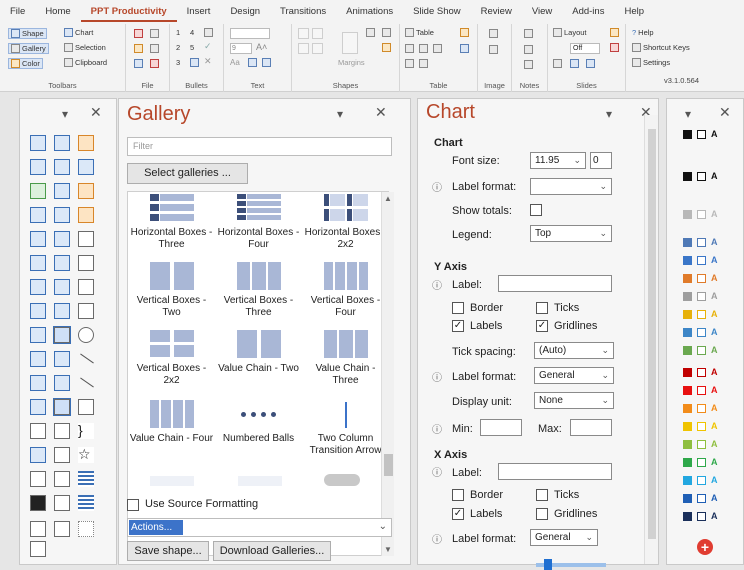  What do you see at coordinates (260, 481) in the screenshot?
I see `gallery-item-partial-map` at bounding box center [260, 481].